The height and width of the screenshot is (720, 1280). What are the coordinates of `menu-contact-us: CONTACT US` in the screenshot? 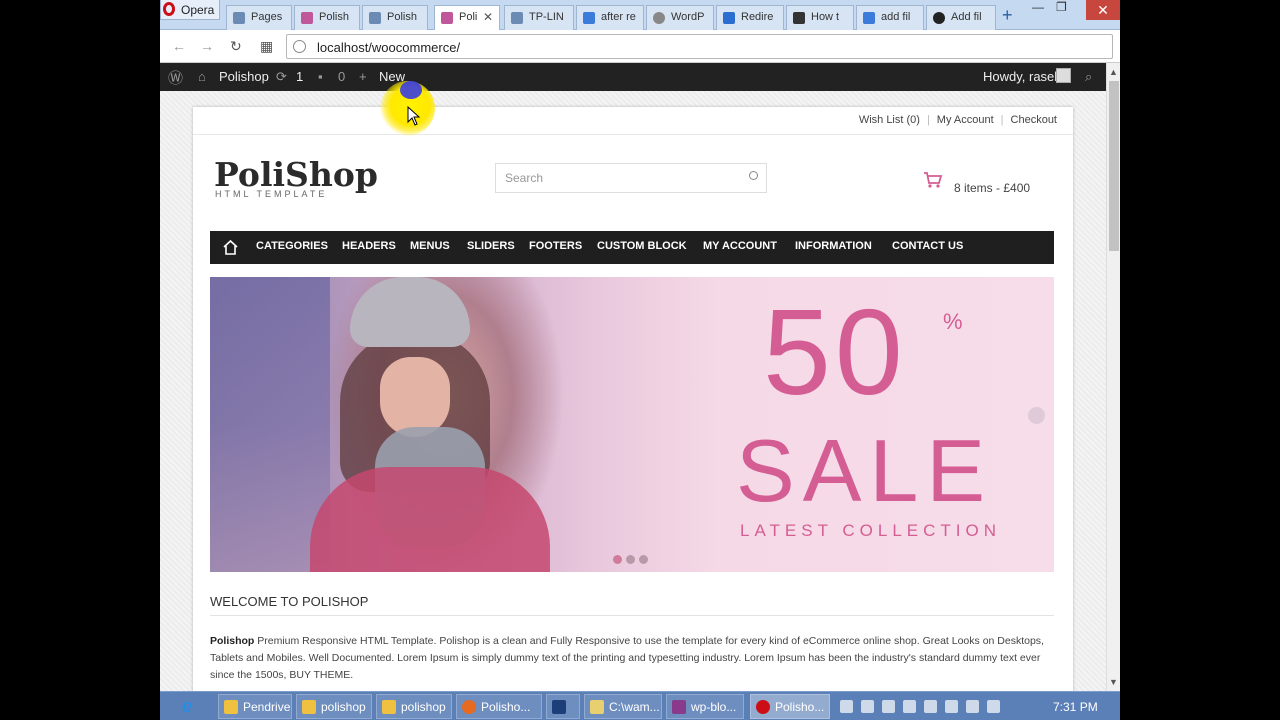 It's located at (927, 246).